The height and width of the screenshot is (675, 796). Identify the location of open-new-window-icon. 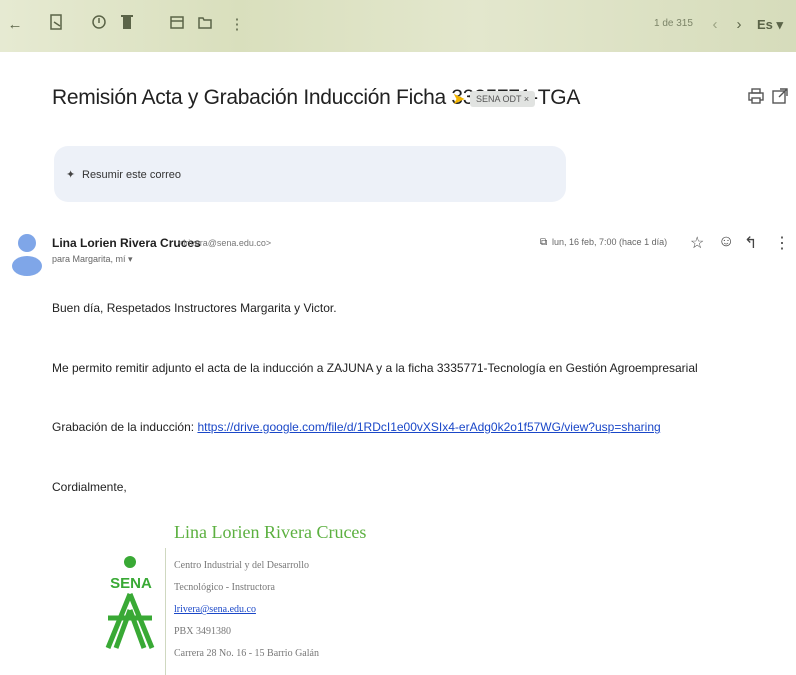
(780, 98).